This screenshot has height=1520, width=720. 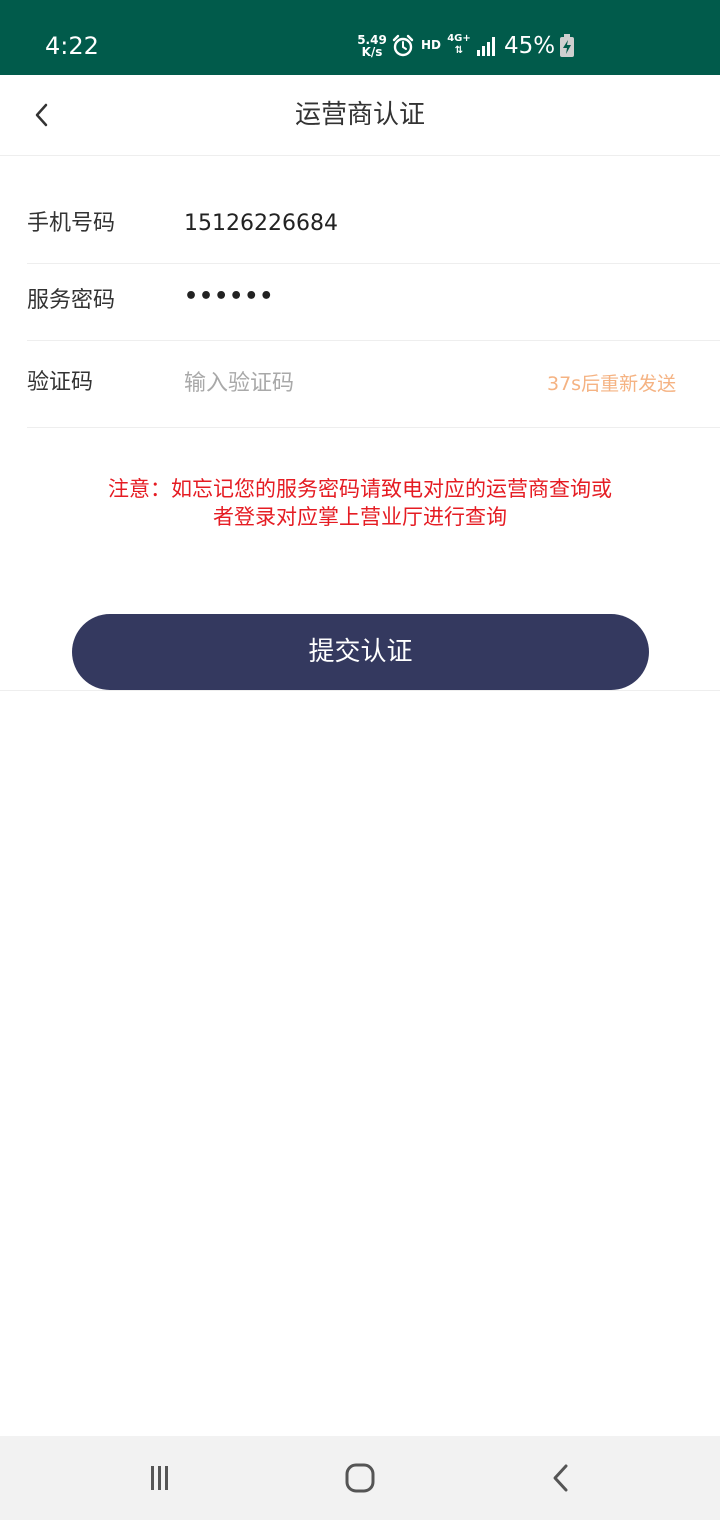 I want to click on status-bar: 4:22 5.49 K/s HD 4G+ ⇅ 45%, so click(x=360, y=37).